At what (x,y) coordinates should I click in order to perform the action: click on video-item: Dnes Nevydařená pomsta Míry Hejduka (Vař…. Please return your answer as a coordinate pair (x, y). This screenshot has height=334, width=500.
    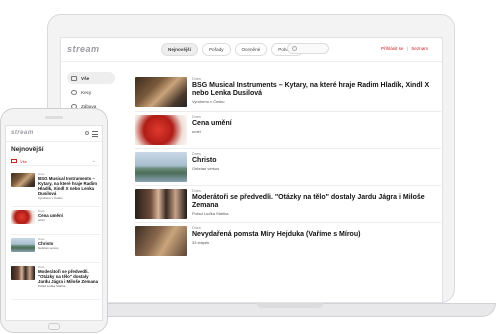
    Looking at the image, I should click on (288, 240).